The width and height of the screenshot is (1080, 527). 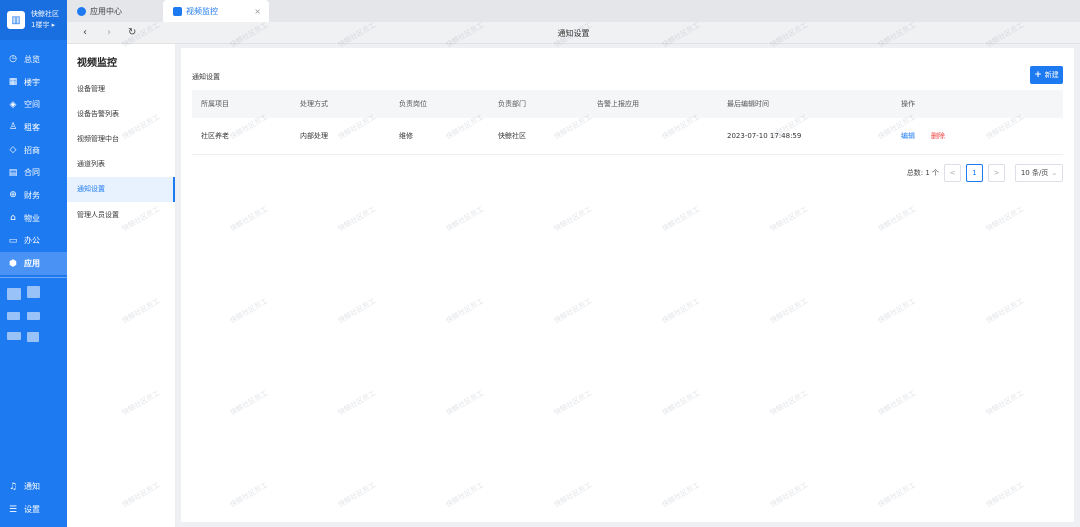 I want to click on nav-item-apps: ⬢ 应用, so click(x=33, y=263).